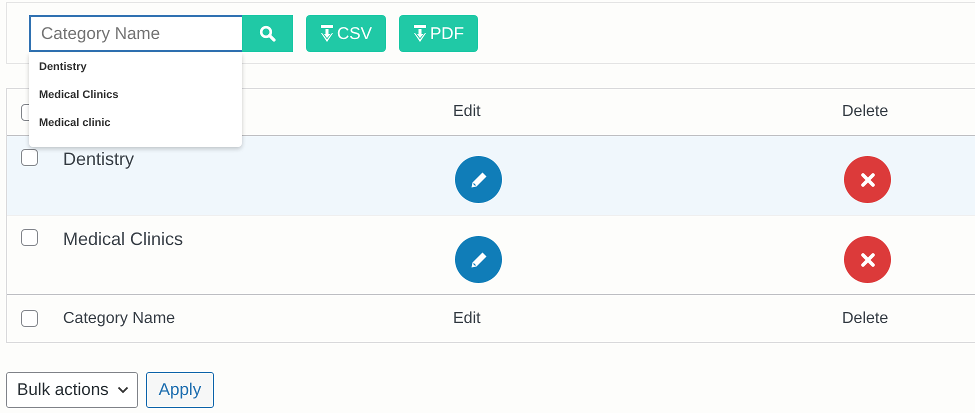 The image size is (975, 413). Describe the element at coordinates (98, 159) in the screenshot. I see `category-name: Dentistry` at that location.